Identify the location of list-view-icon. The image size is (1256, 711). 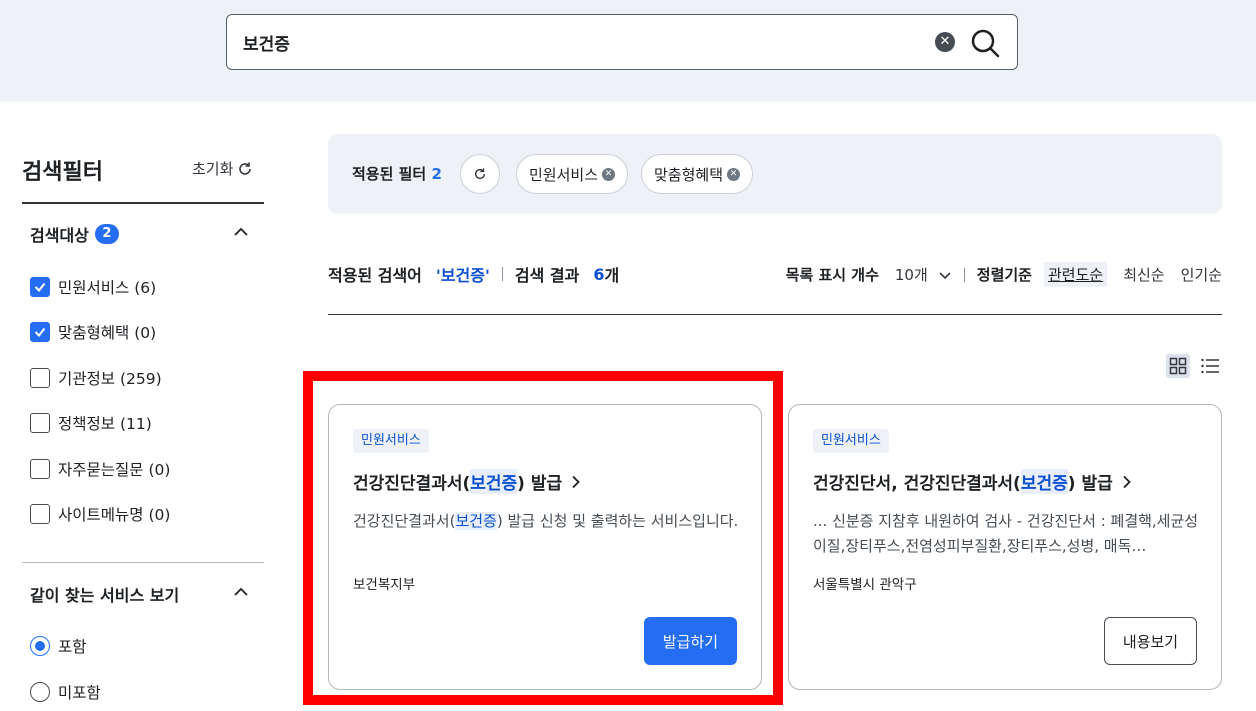
(1210, 366).